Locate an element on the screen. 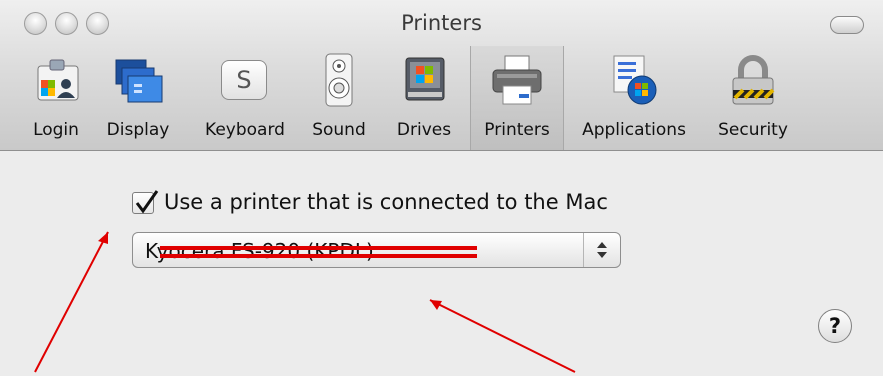 The image size is (883, 376). keyboard-key-glyph: S is located at coordinates (244, 80).